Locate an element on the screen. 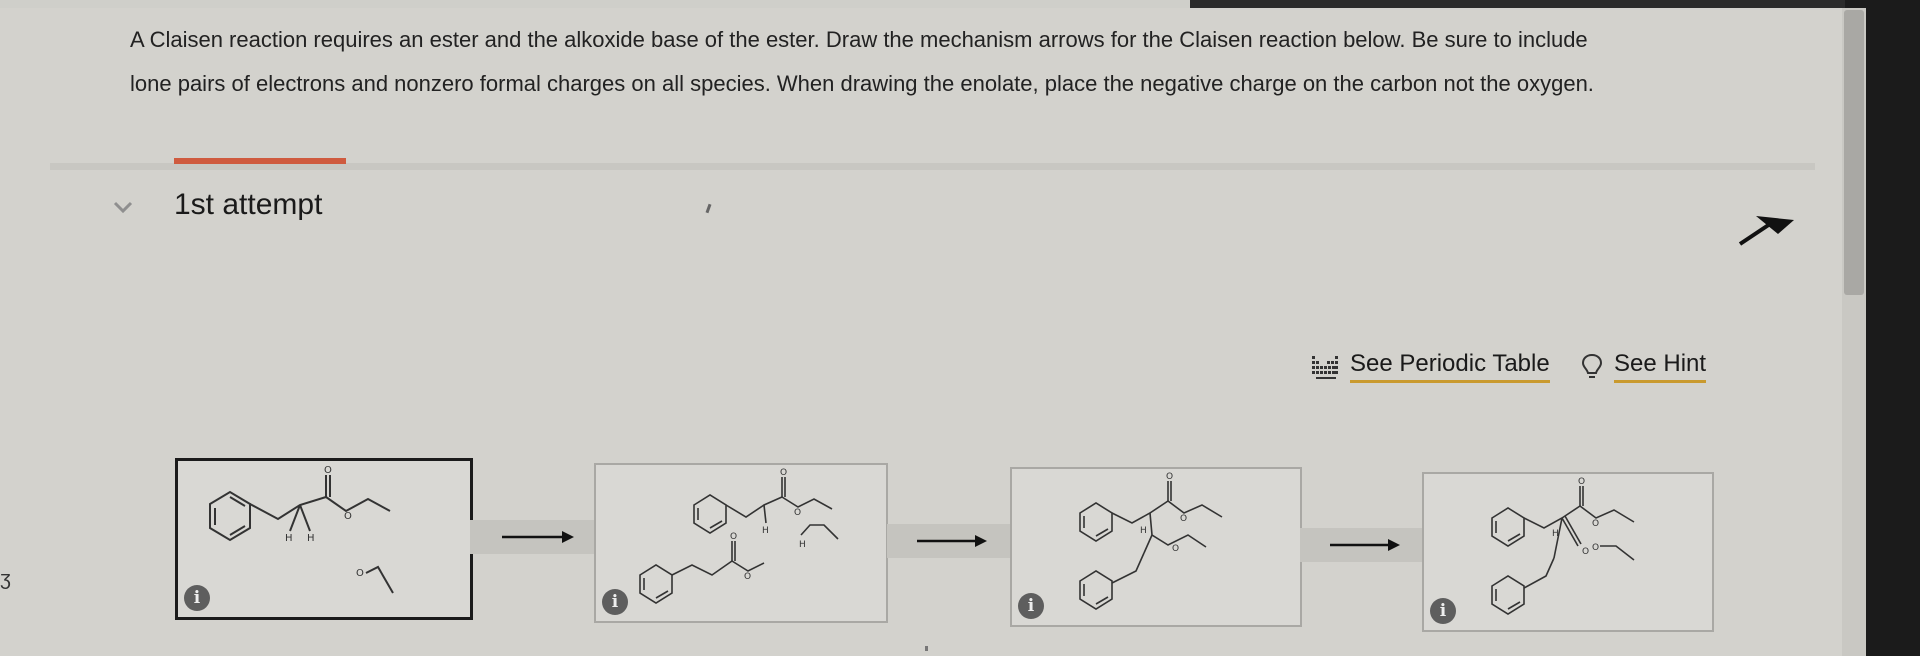 This screenshot has width=1920, height=656. section-divider is located at coordinates (932, 166).